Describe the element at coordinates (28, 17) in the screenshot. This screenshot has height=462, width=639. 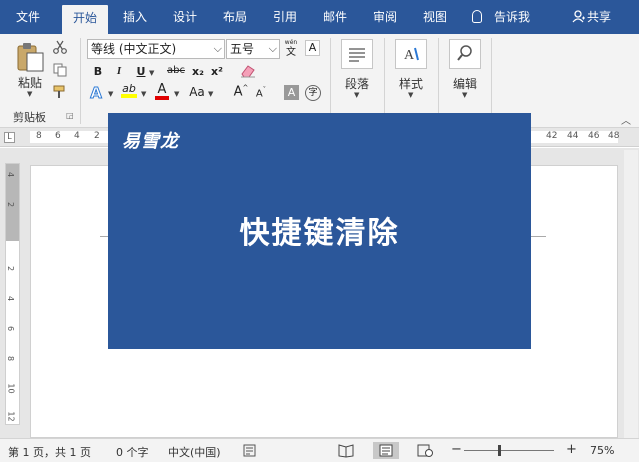
I see `tab-file: 文件` at that location.